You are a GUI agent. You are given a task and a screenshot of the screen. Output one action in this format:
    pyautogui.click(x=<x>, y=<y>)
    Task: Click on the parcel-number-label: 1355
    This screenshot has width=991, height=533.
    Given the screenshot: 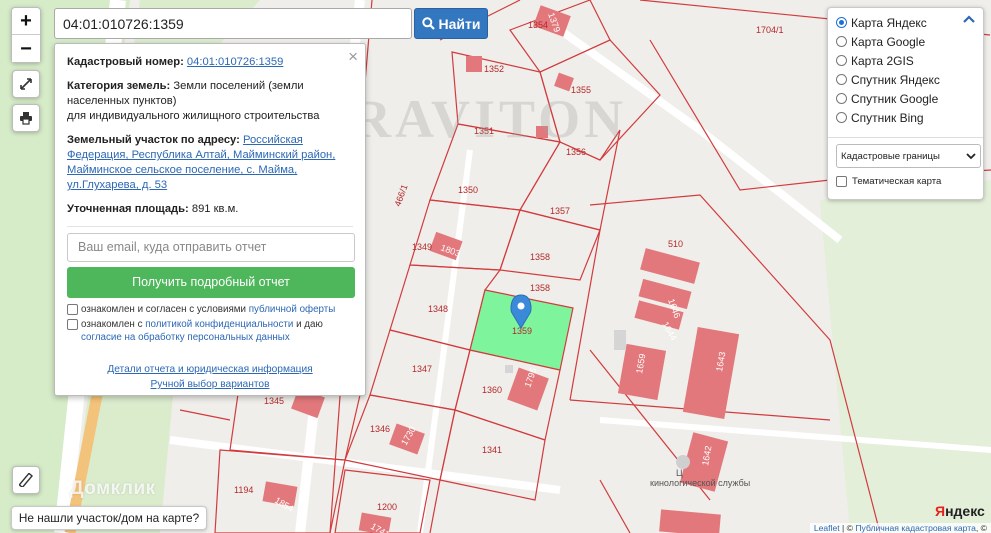 What is the action you would take?
    pyautogui.click(x=581, y=90)
    